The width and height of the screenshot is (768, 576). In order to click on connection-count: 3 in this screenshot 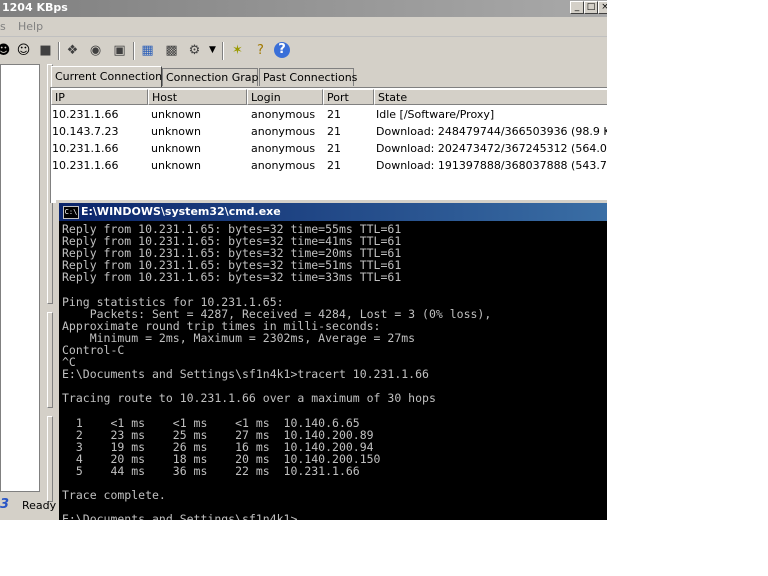, I will do `click(5, 504)`.